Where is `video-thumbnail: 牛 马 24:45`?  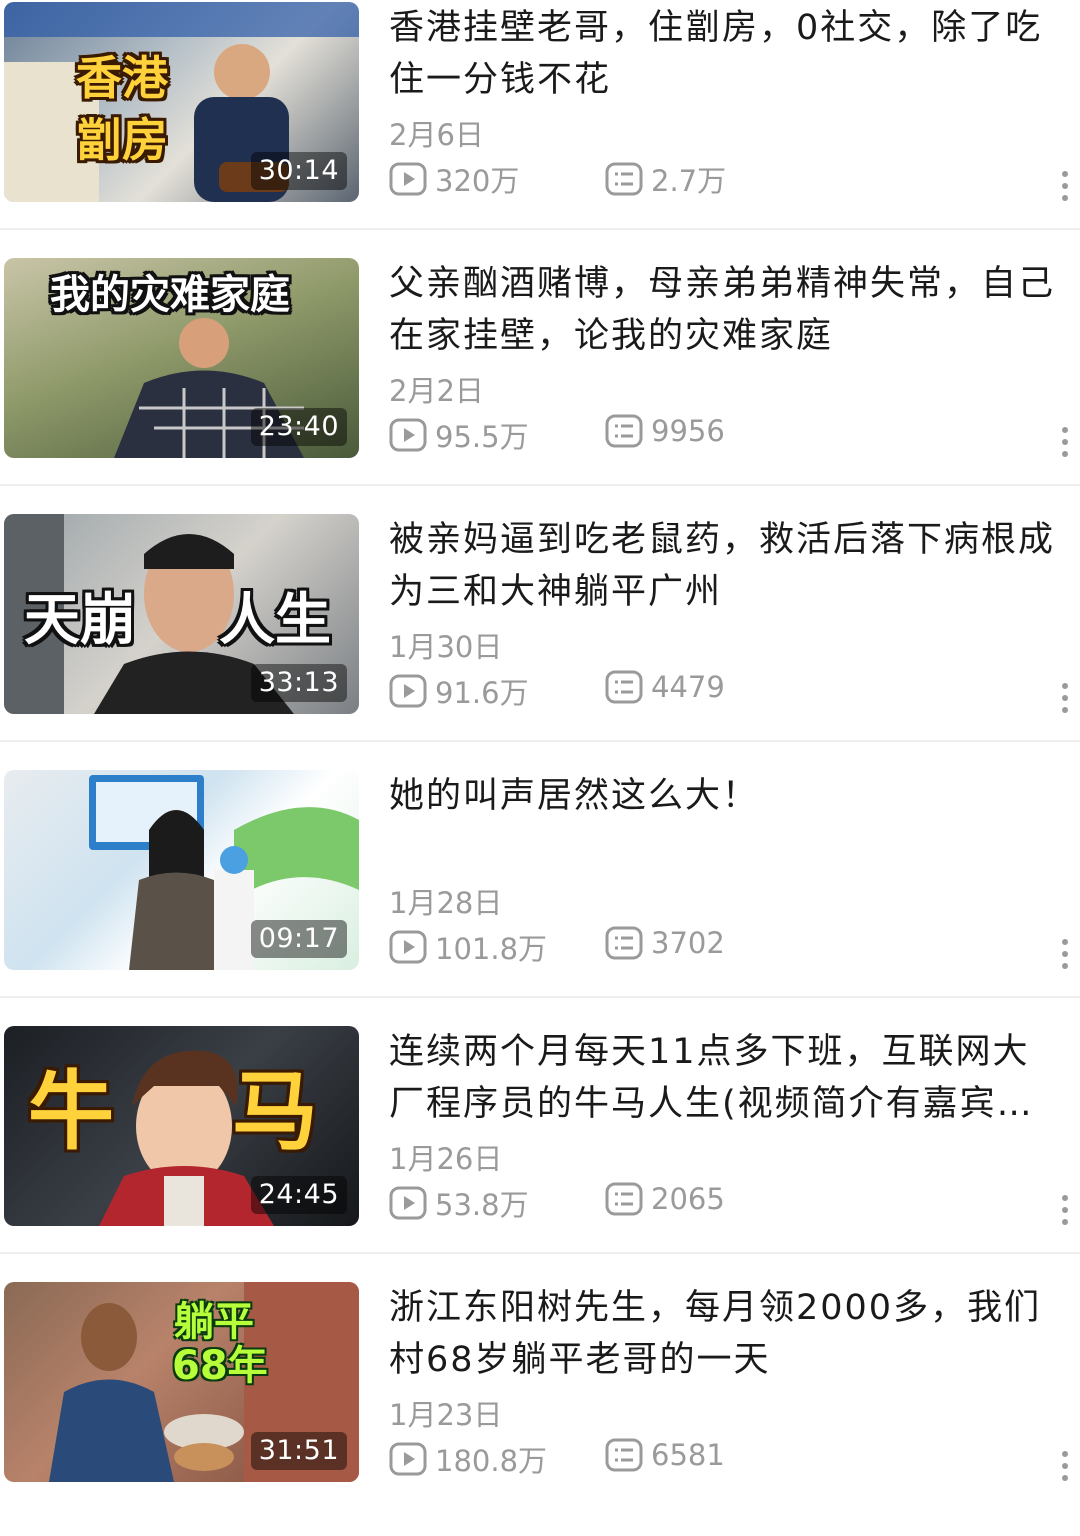 video-thumbnail: 牛 马 24:45 is located at coordinates (181, 1126).